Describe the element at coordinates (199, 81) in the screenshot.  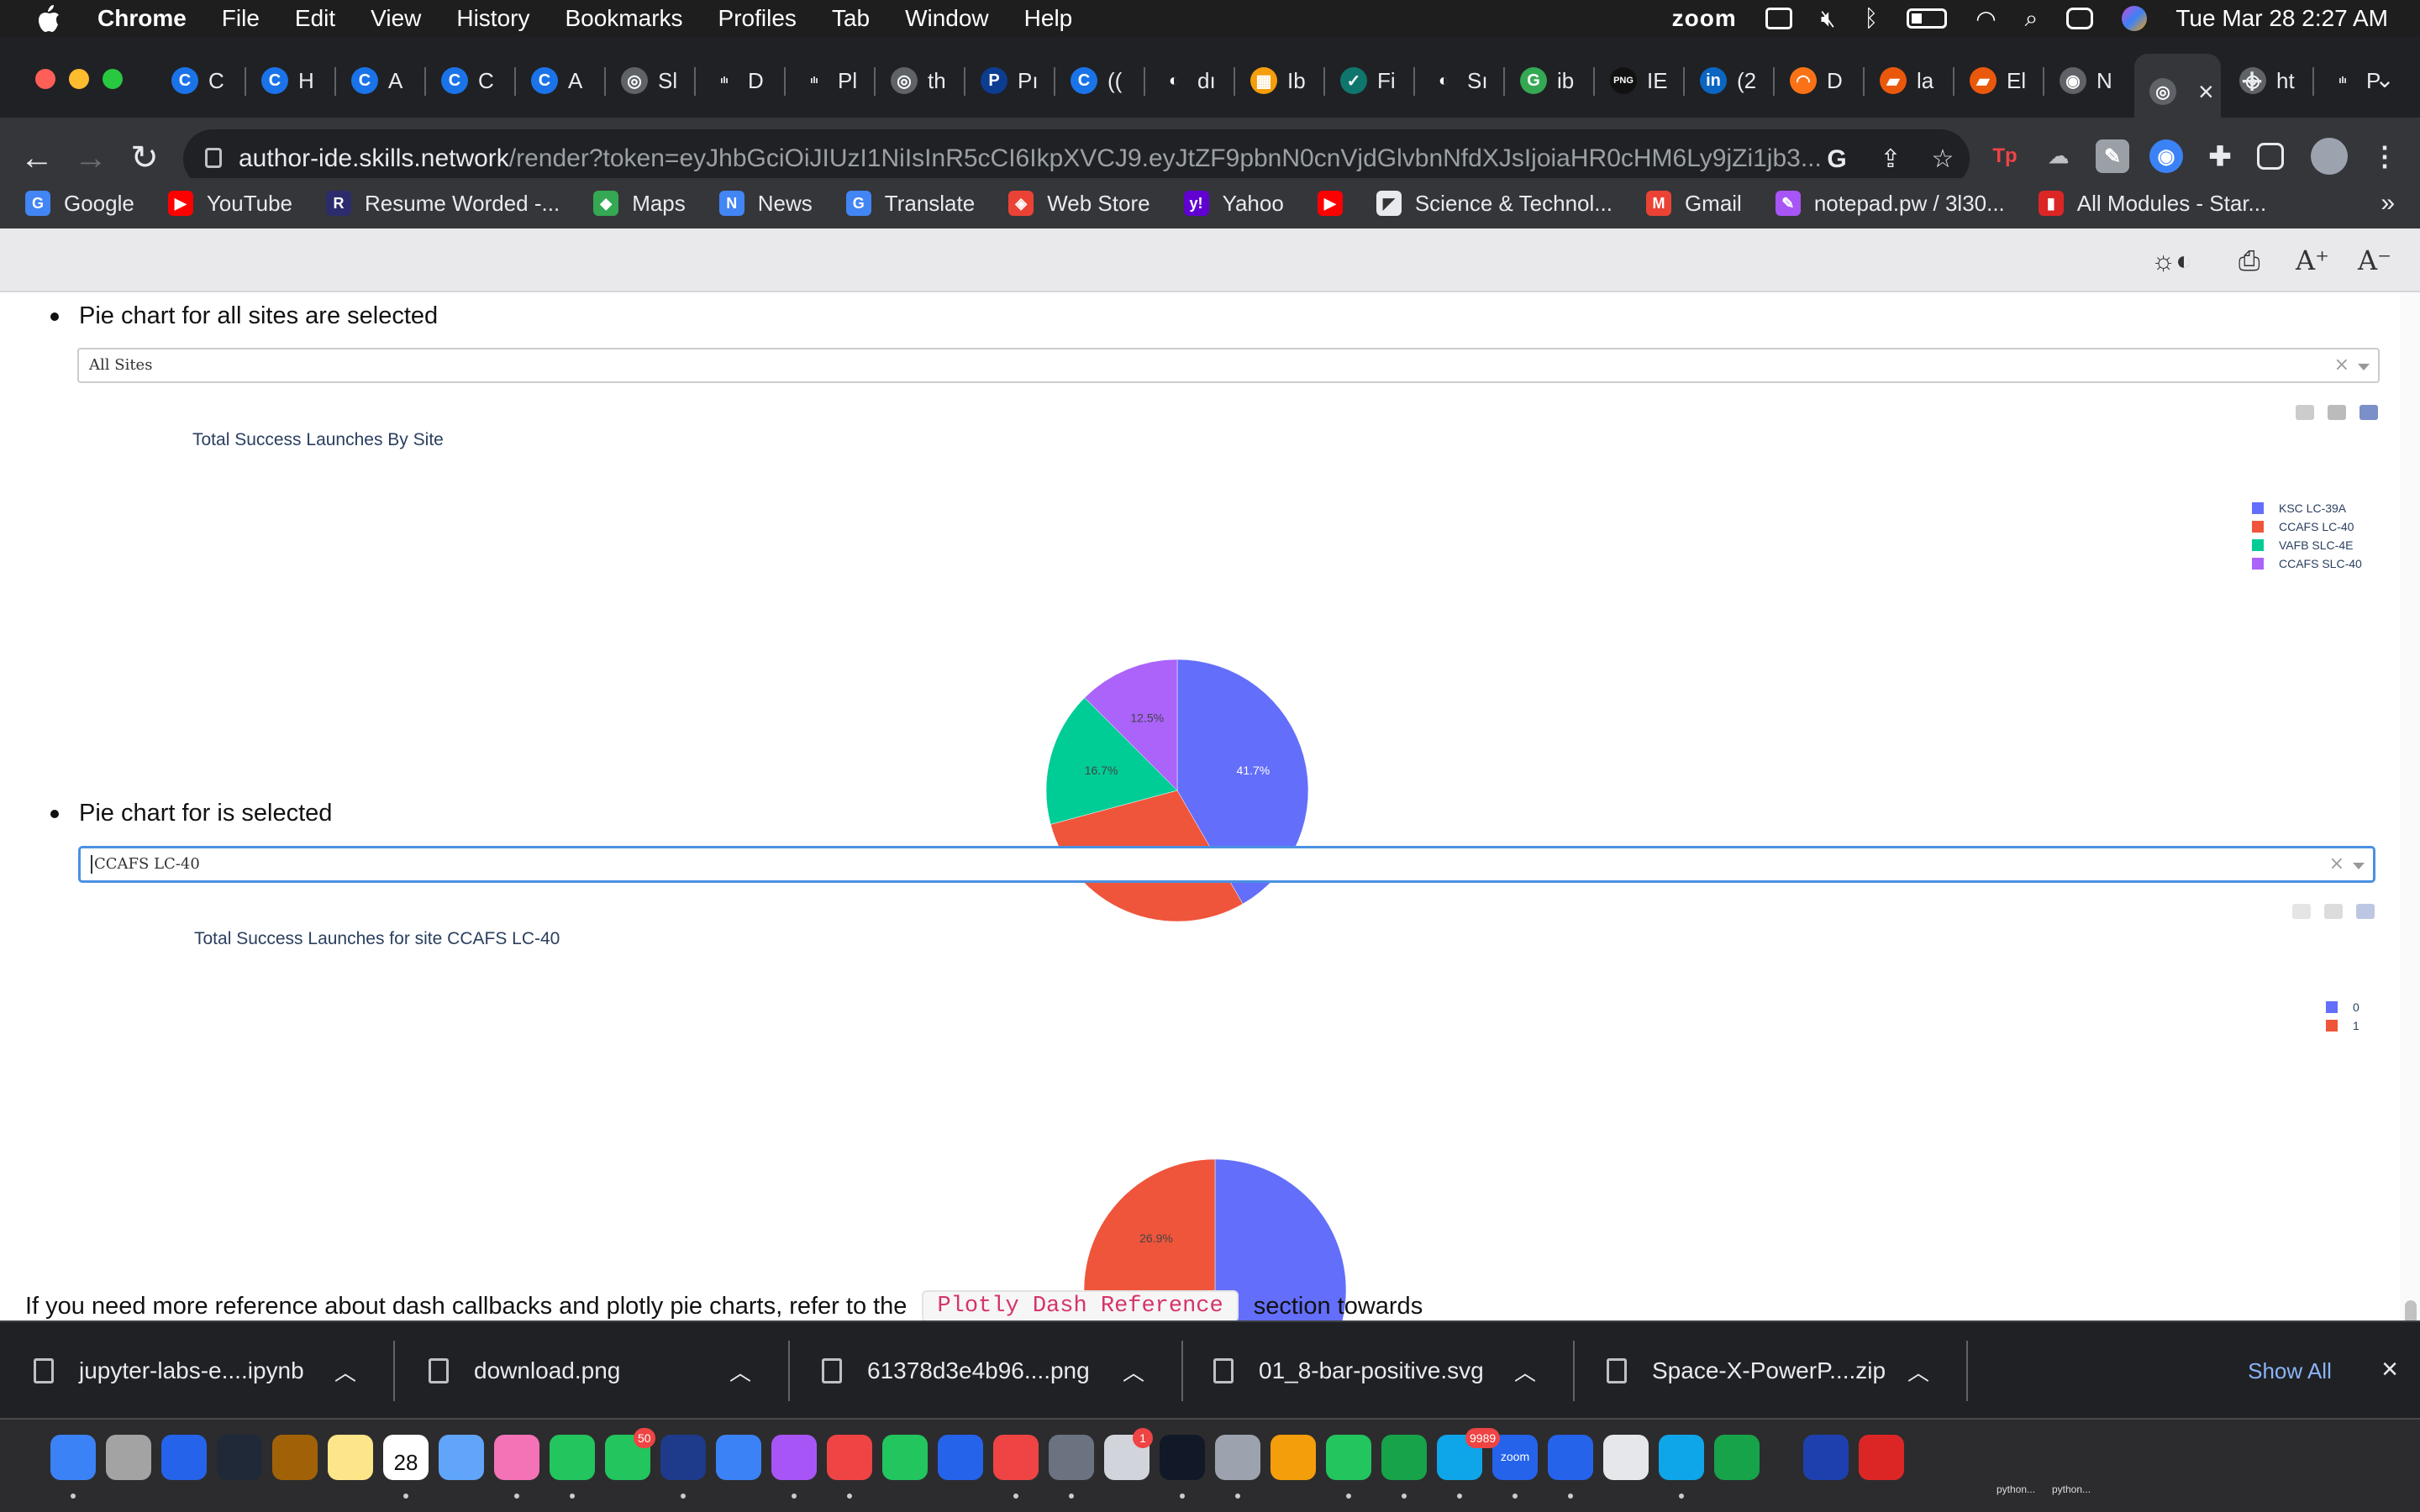
I see `browser-tab: CC` at that location.